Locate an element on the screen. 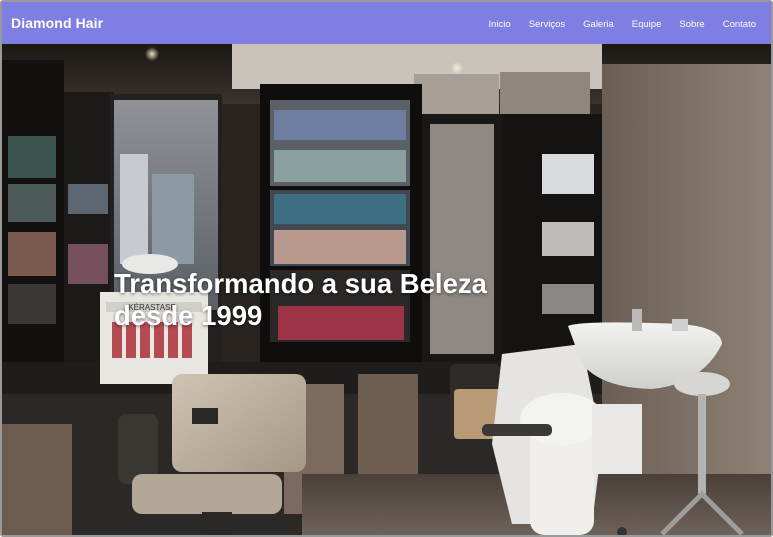 Image resolution: width=773 pixels, height=537 pixels. nav-item-inicio: Inicio is located at coordinates (500, 23).